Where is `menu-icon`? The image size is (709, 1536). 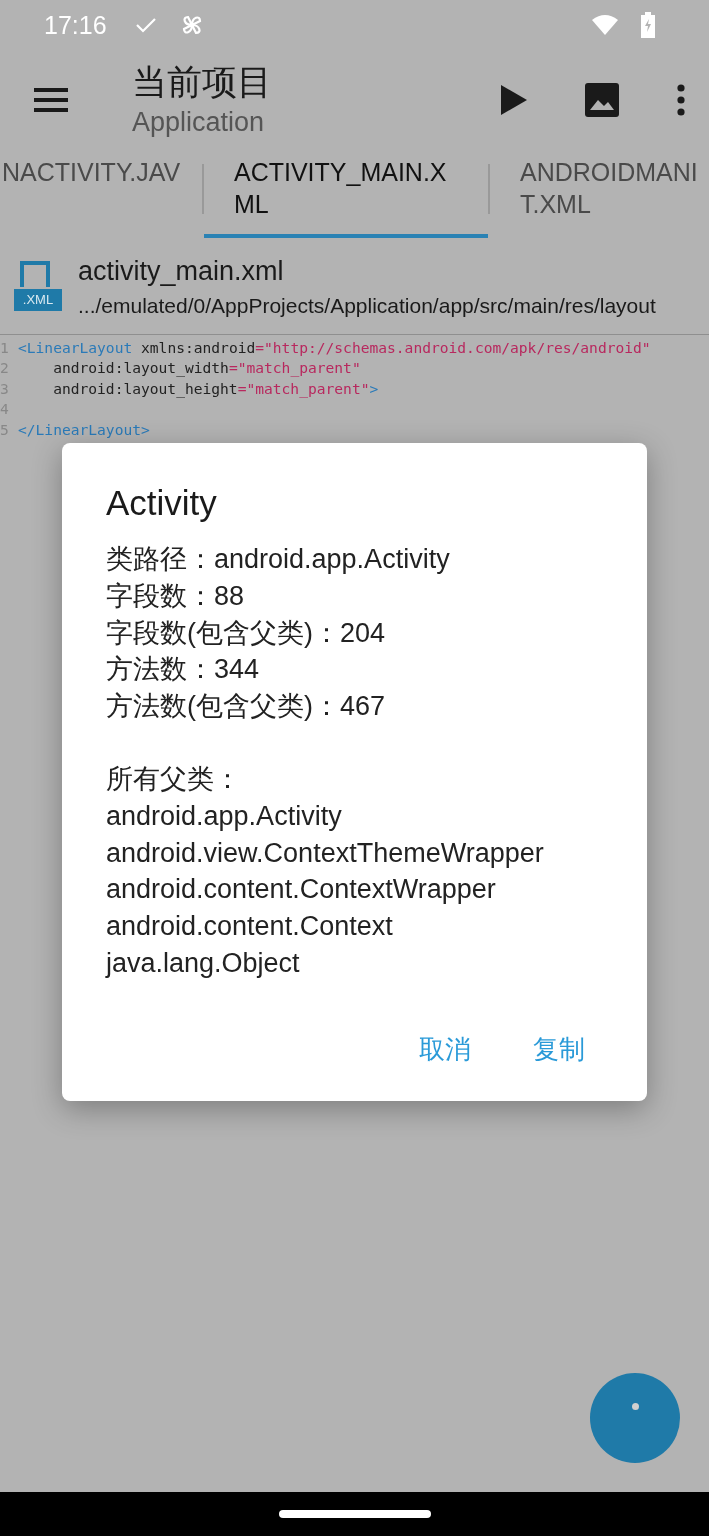
menu-icon is located at coordinates (51, 100).